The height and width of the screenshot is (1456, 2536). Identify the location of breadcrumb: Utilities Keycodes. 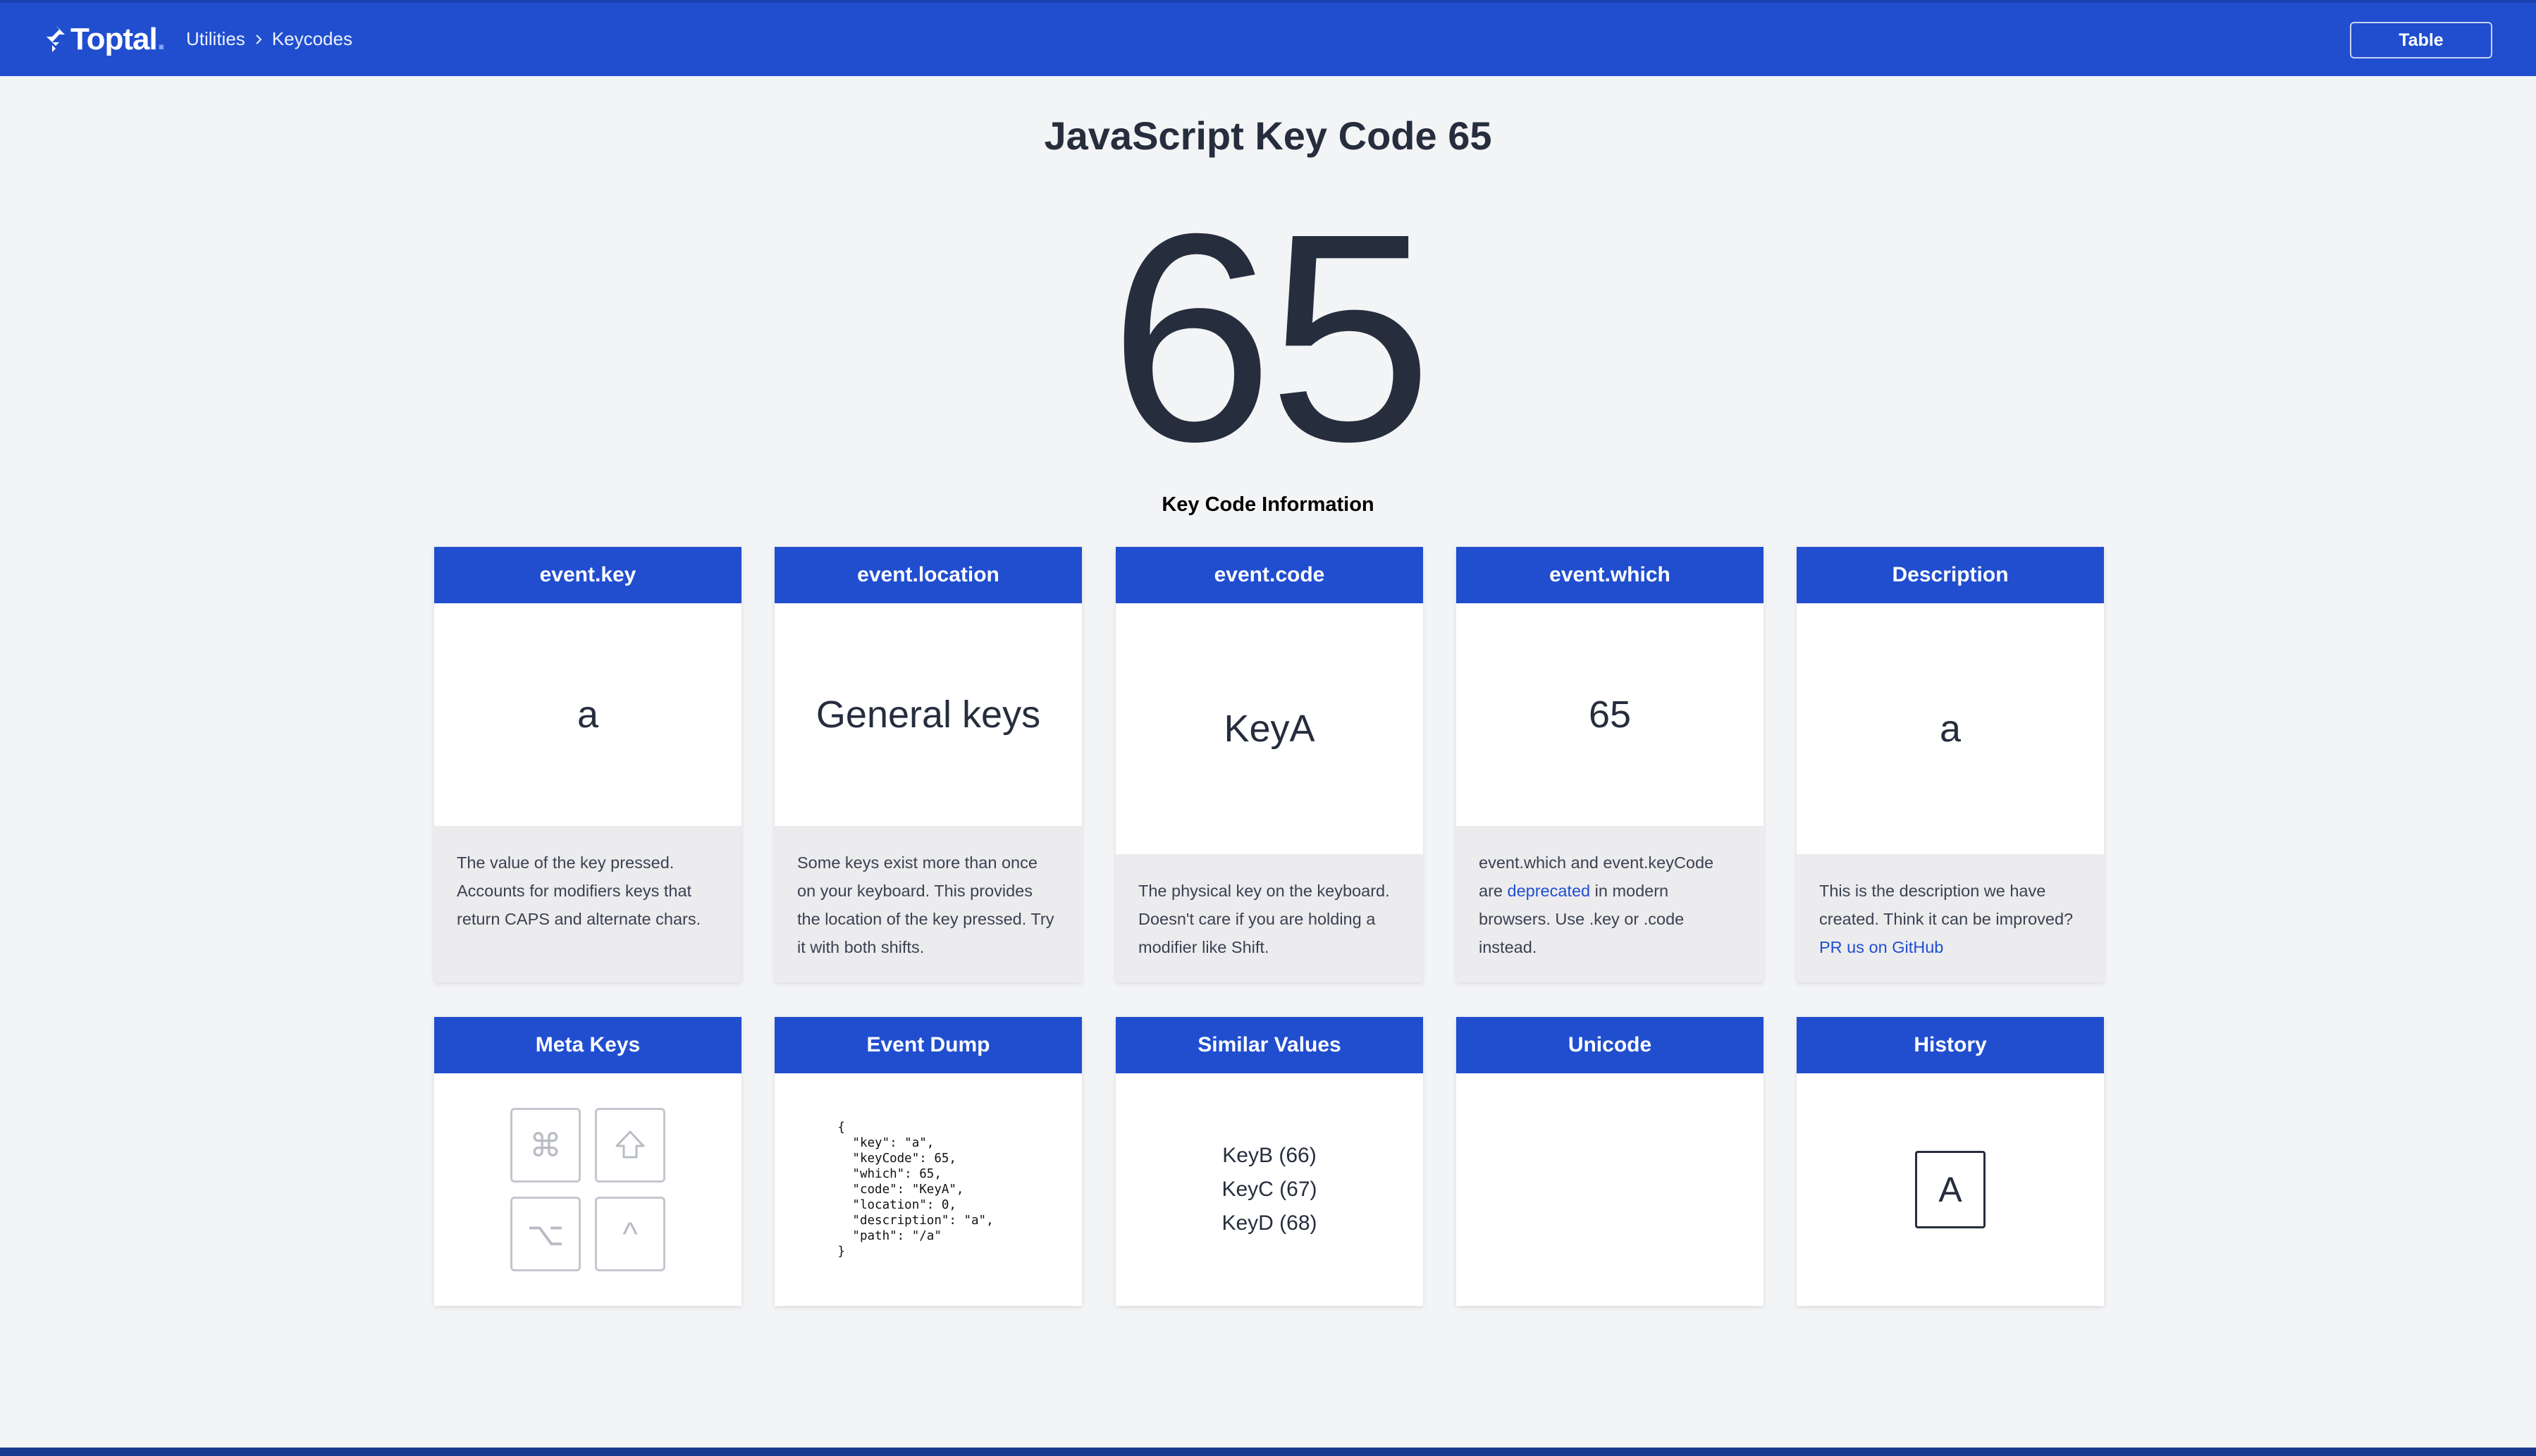
(269, 39).